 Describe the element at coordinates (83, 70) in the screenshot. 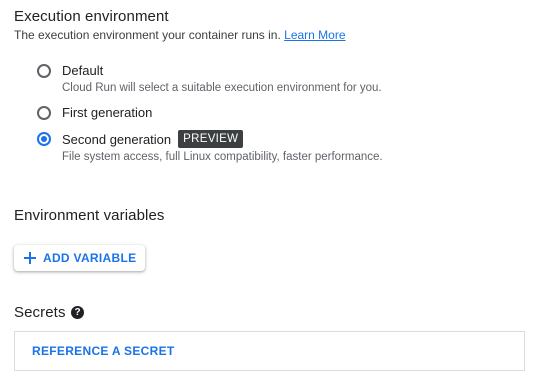

I see `radio-label-default: Default` at that location.